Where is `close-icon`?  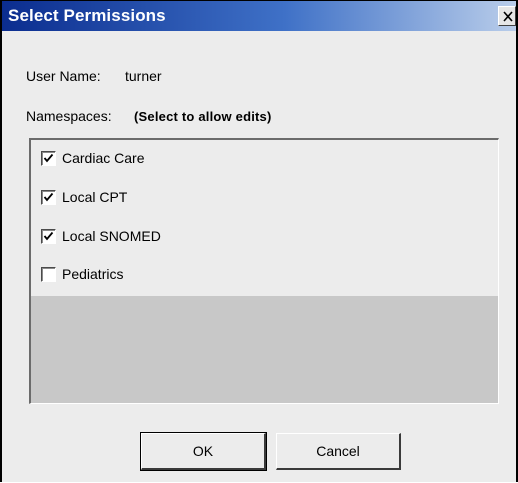 close-icon is located at coordinates (508, 16).